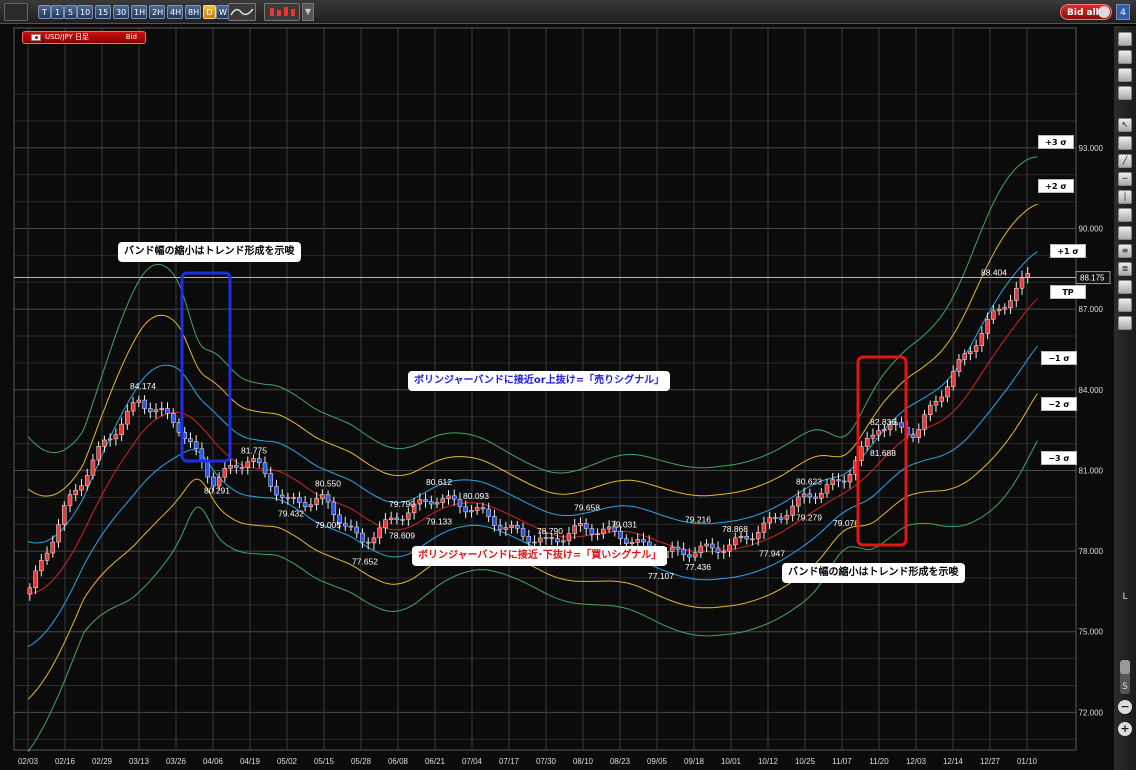 Image resolution: width=1136 pixels, height=770 pixels. I want to click on timeframe-button-D: D, so click(209, 12).